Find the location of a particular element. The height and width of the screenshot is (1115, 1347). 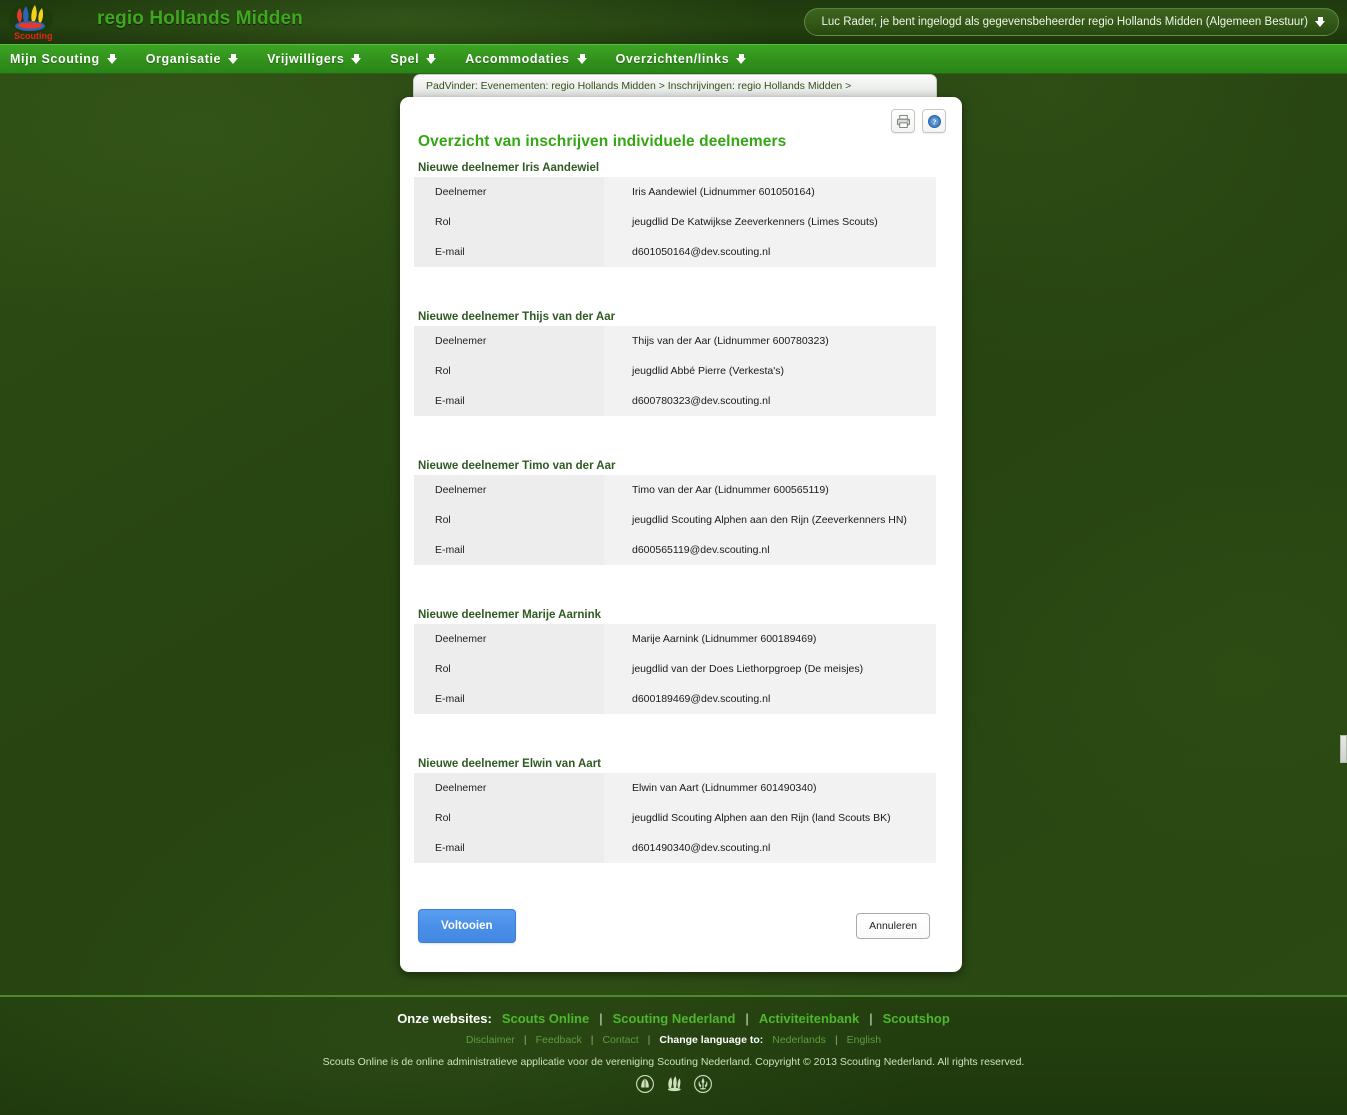

help-icon: ? is located at coordinates (934, 121).